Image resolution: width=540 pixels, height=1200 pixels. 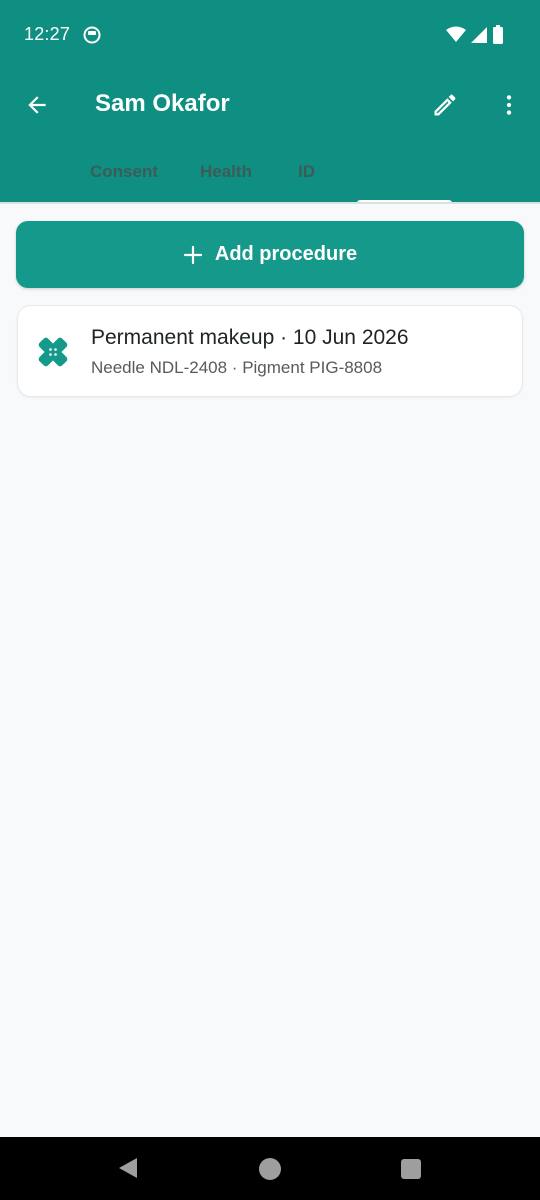 I want to click on tab-consent: Consent, so click(x=124, y=172).